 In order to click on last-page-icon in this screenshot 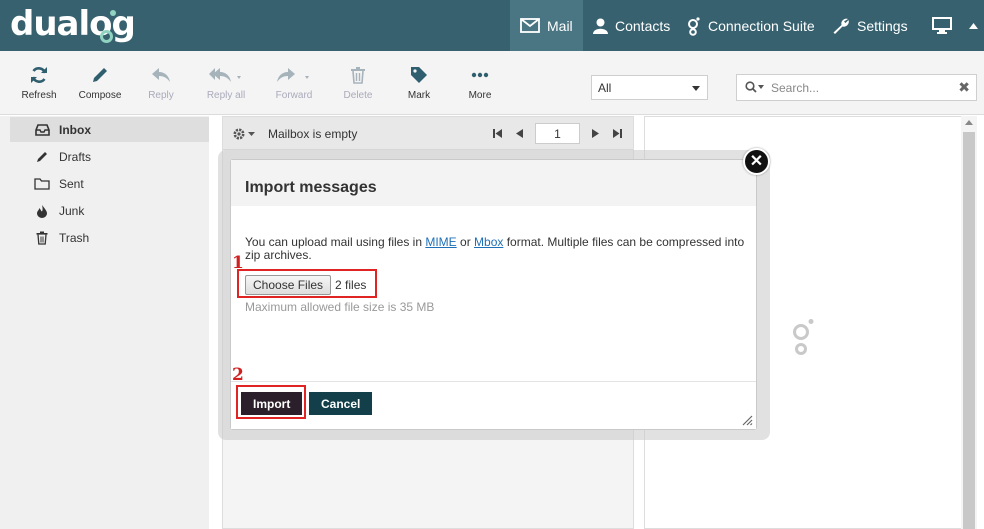, I will do `click(617, 133)`.